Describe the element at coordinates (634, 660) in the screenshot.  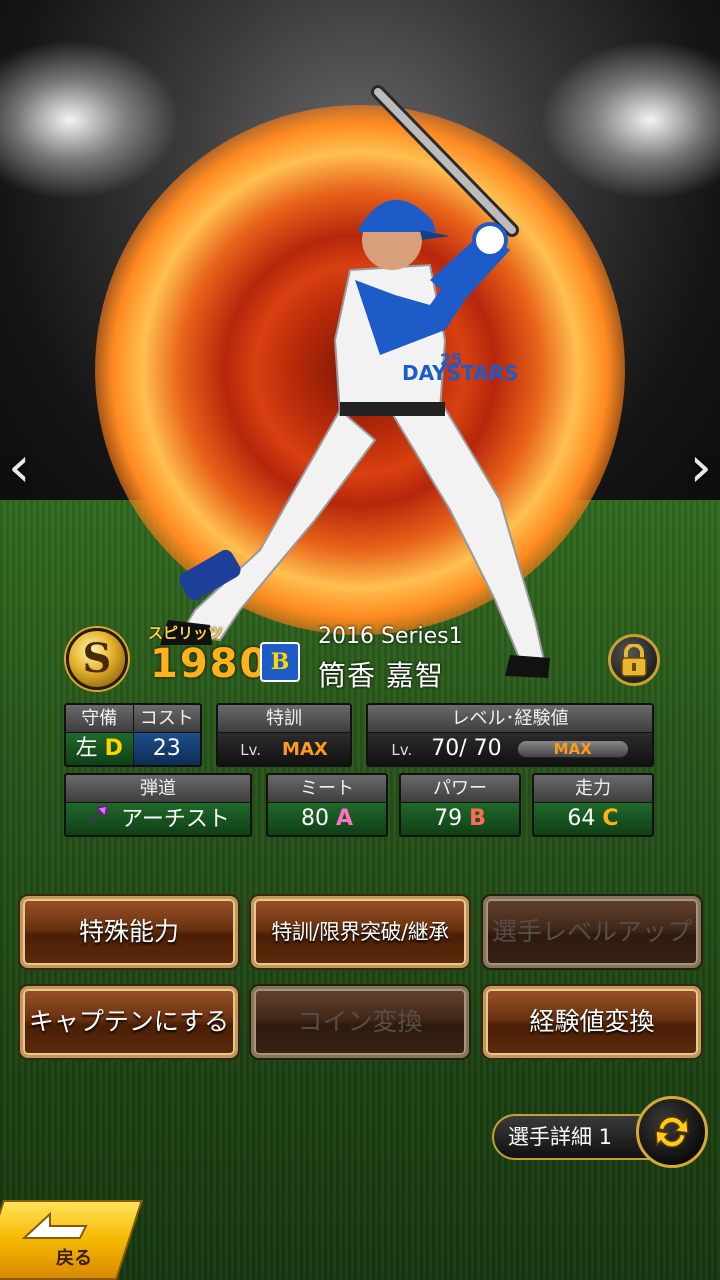
I see `padlock-icon` at that location.